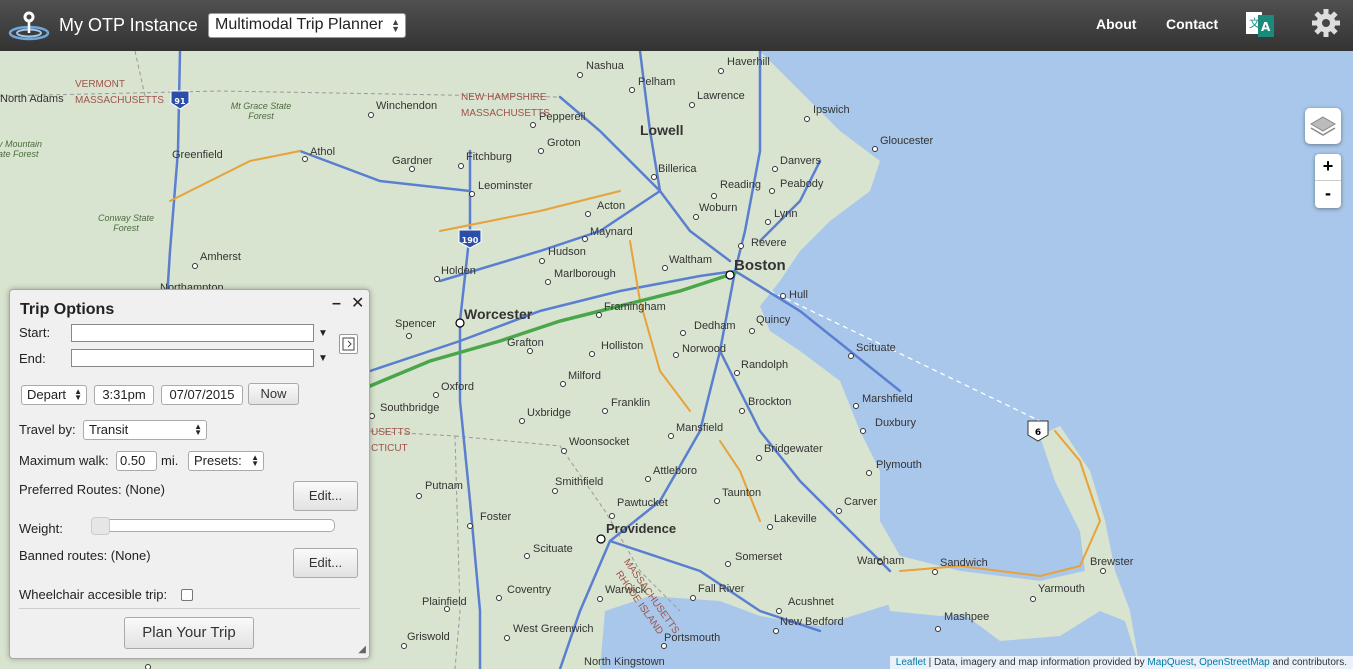  Describe the element at coordinates (635, 307) in the screenshot. I see `map-label-framingham: Framingham` at that location.